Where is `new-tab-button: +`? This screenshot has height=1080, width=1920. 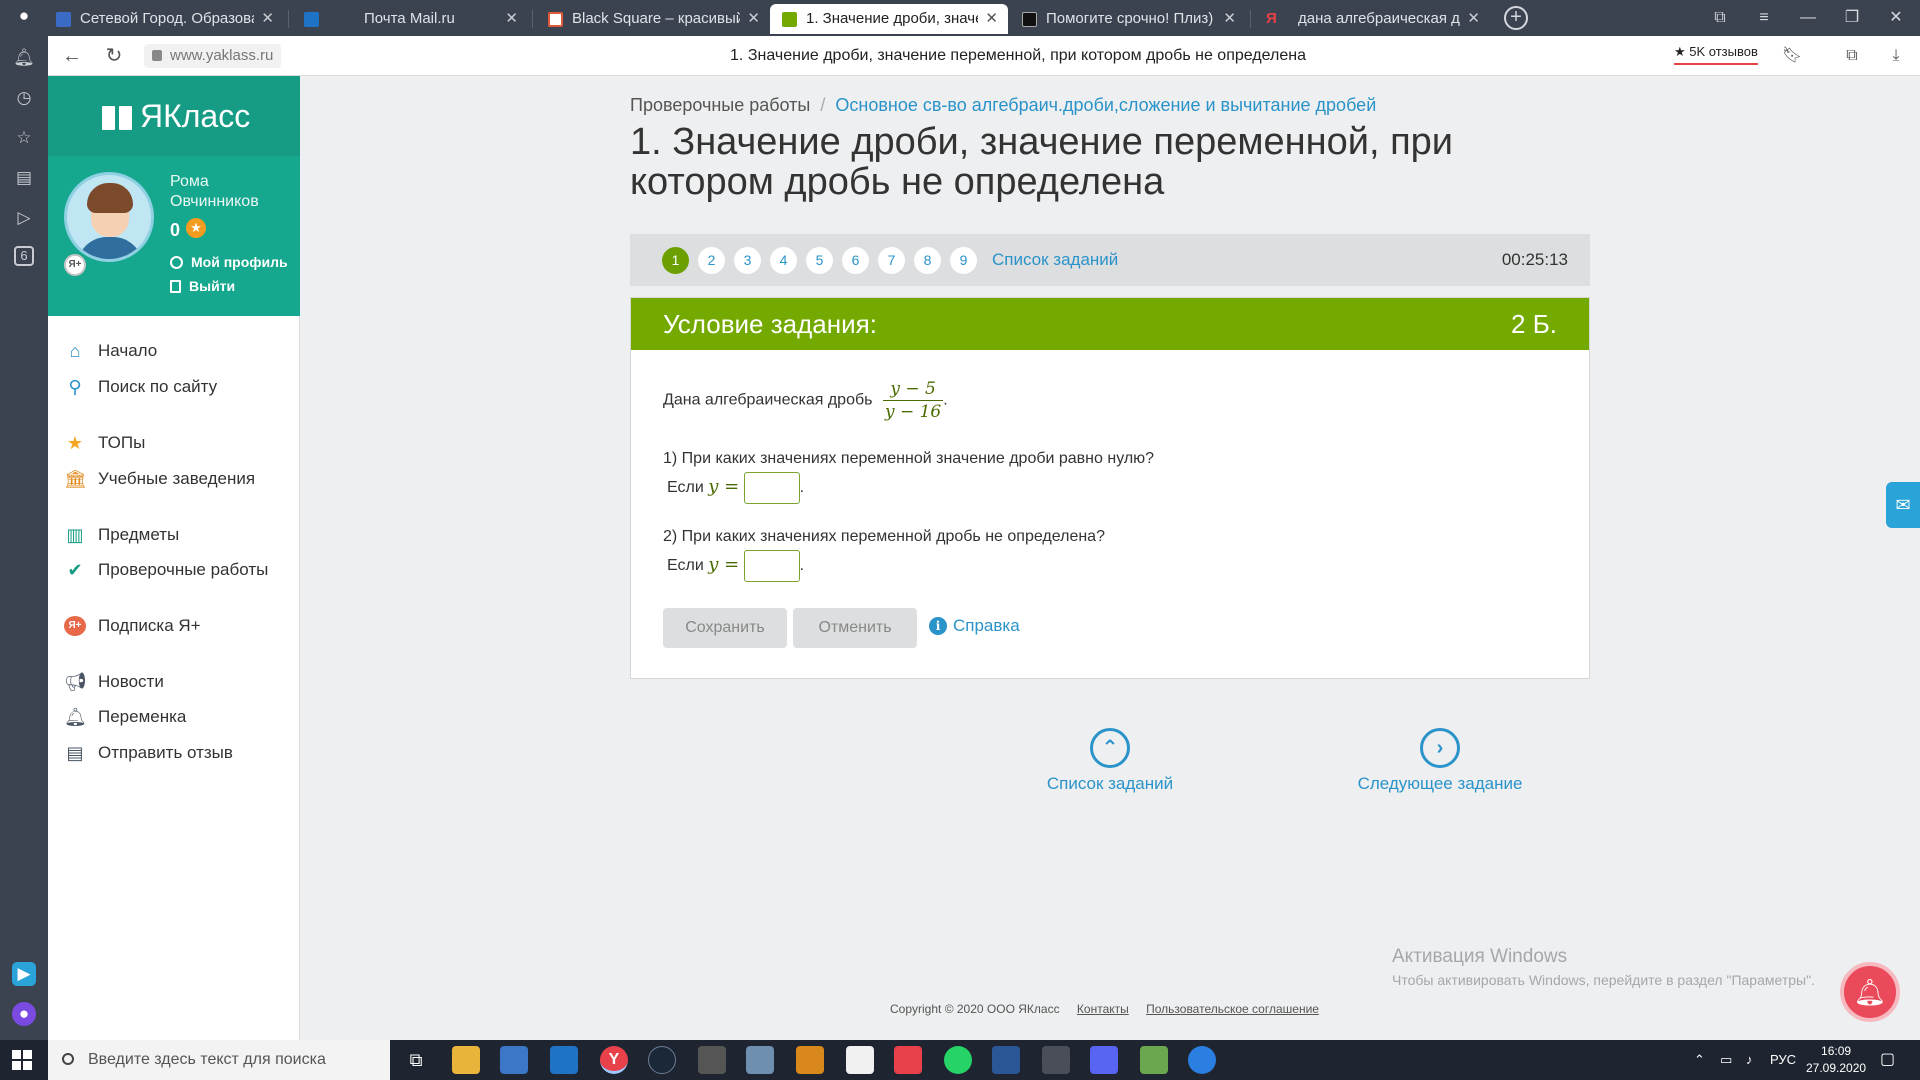 new-tab-button: + is located at coordinates (1516, 18).